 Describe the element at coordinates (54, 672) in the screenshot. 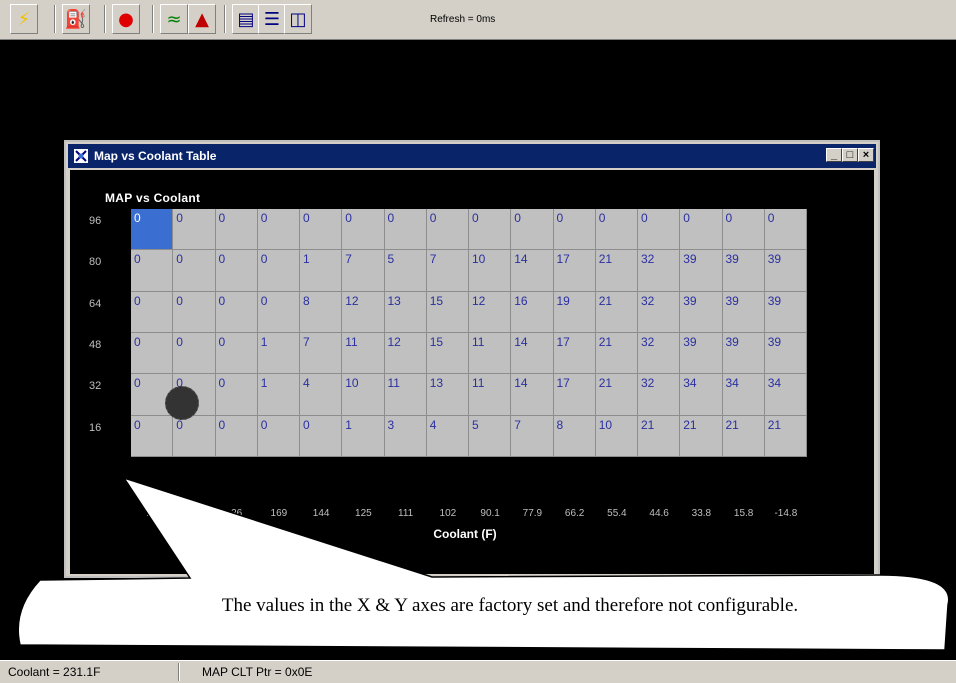

I see `coolant-status: Coolant = 231.1F` at that location.